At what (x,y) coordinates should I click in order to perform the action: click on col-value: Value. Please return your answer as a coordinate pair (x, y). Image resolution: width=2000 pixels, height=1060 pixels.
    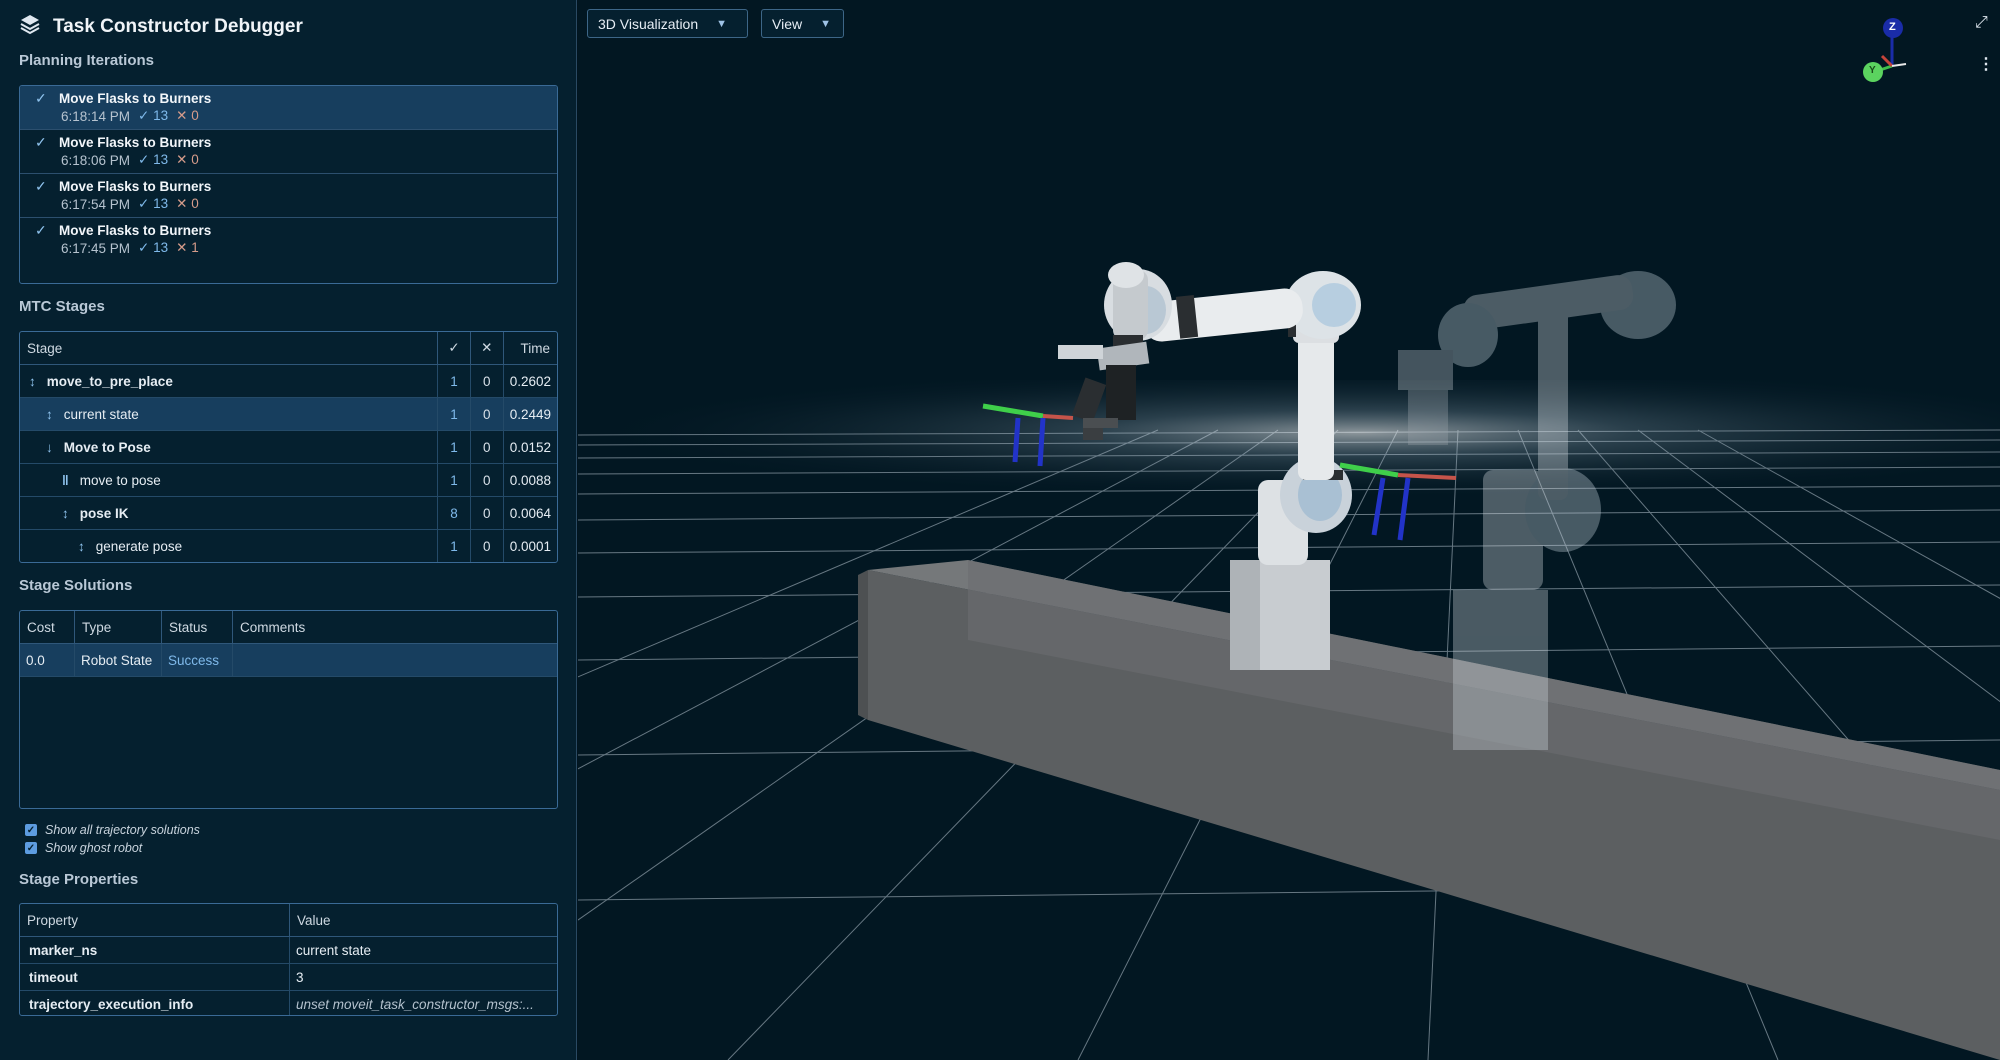
    Looking at the image, I should click on (423, 920).